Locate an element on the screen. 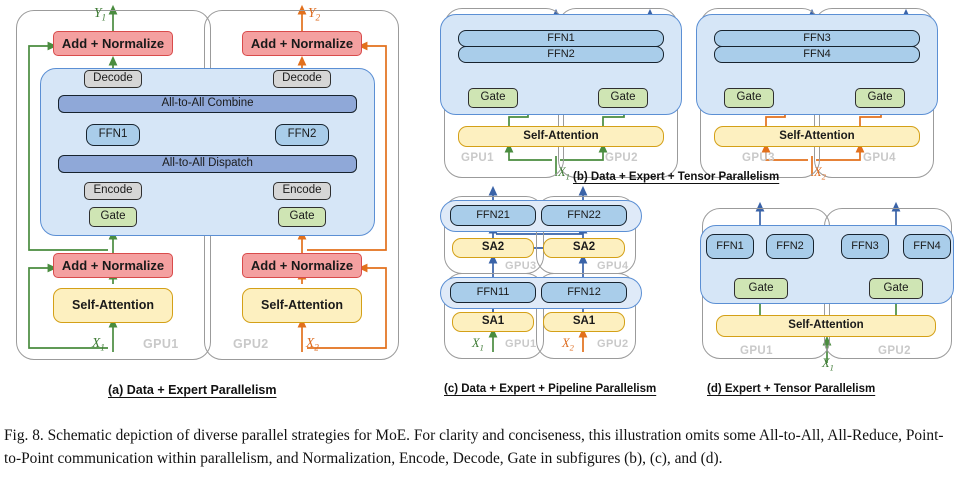  panel-a-right-self-attention: Self-Attention is located at coordinates (302, 305).